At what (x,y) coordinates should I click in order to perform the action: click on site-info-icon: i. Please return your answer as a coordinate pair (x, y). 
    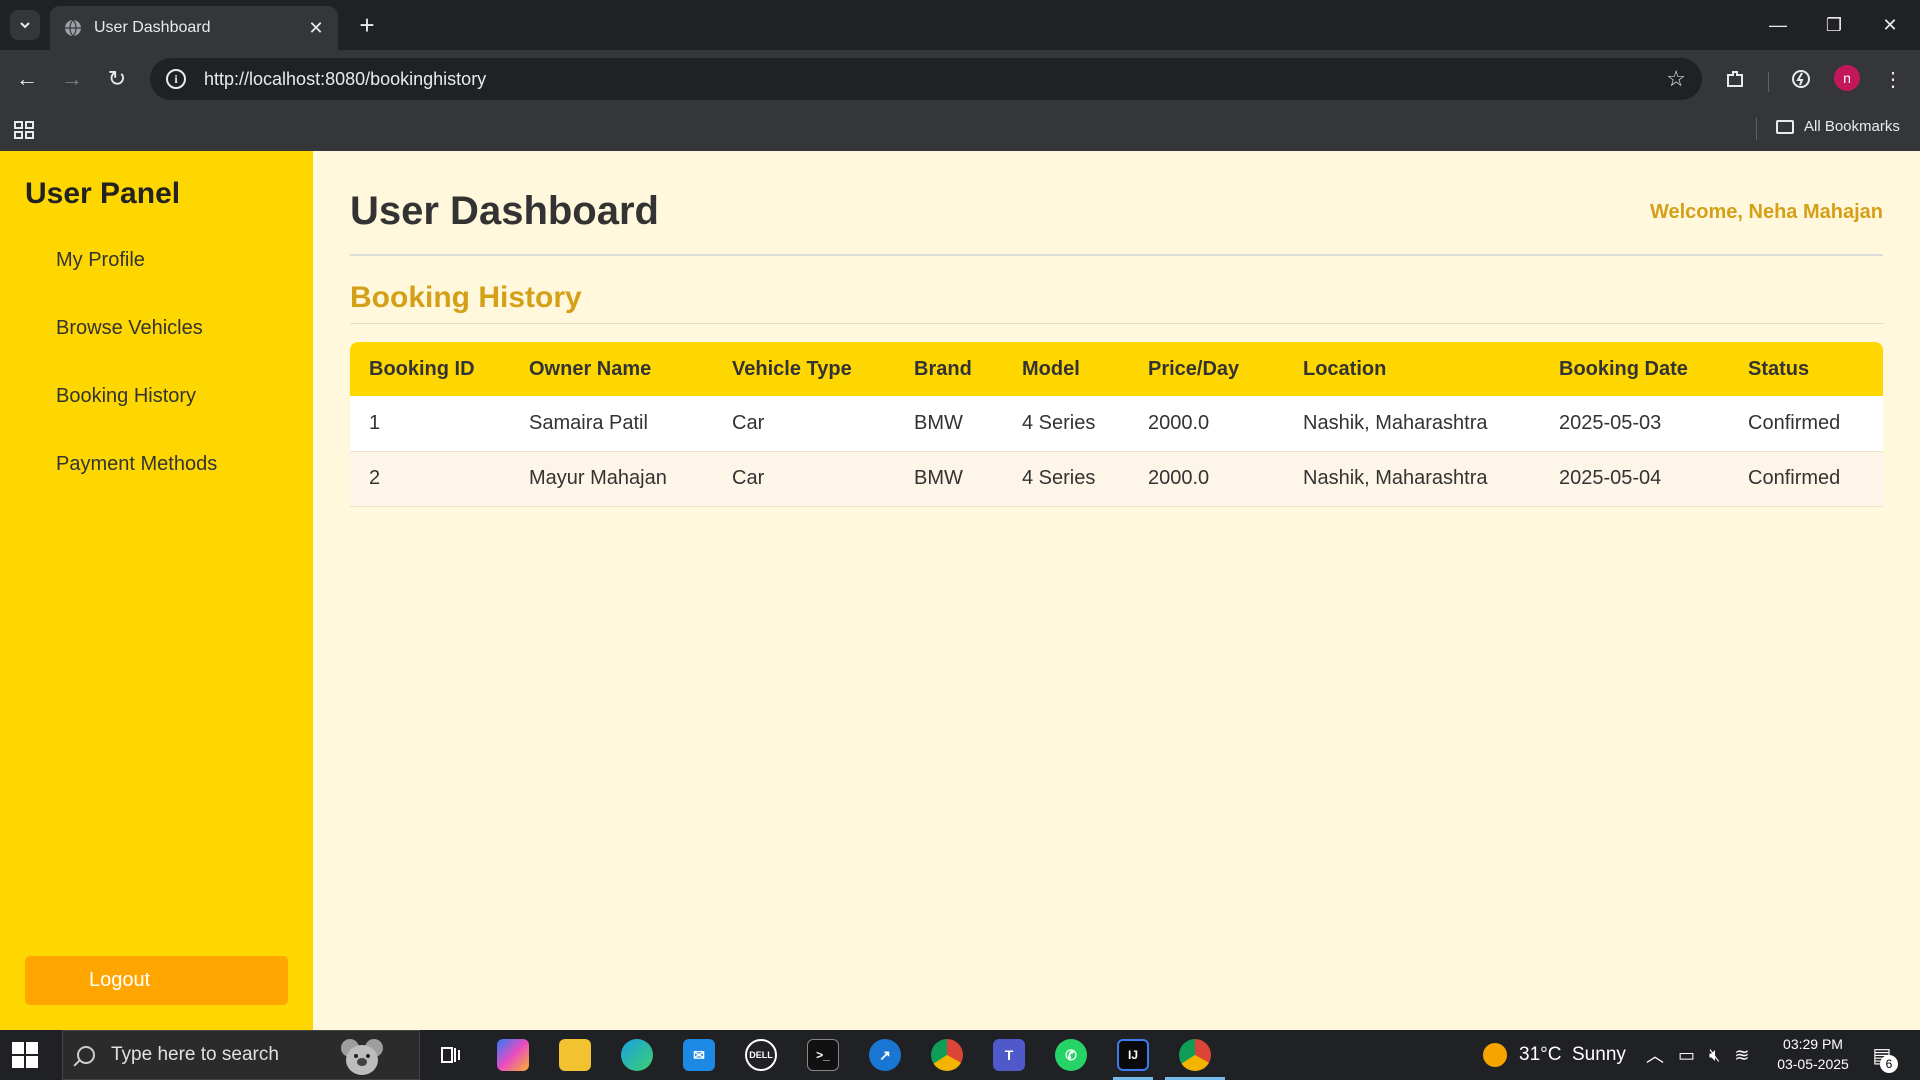
    Looking at the image, I should click on (176, 79).